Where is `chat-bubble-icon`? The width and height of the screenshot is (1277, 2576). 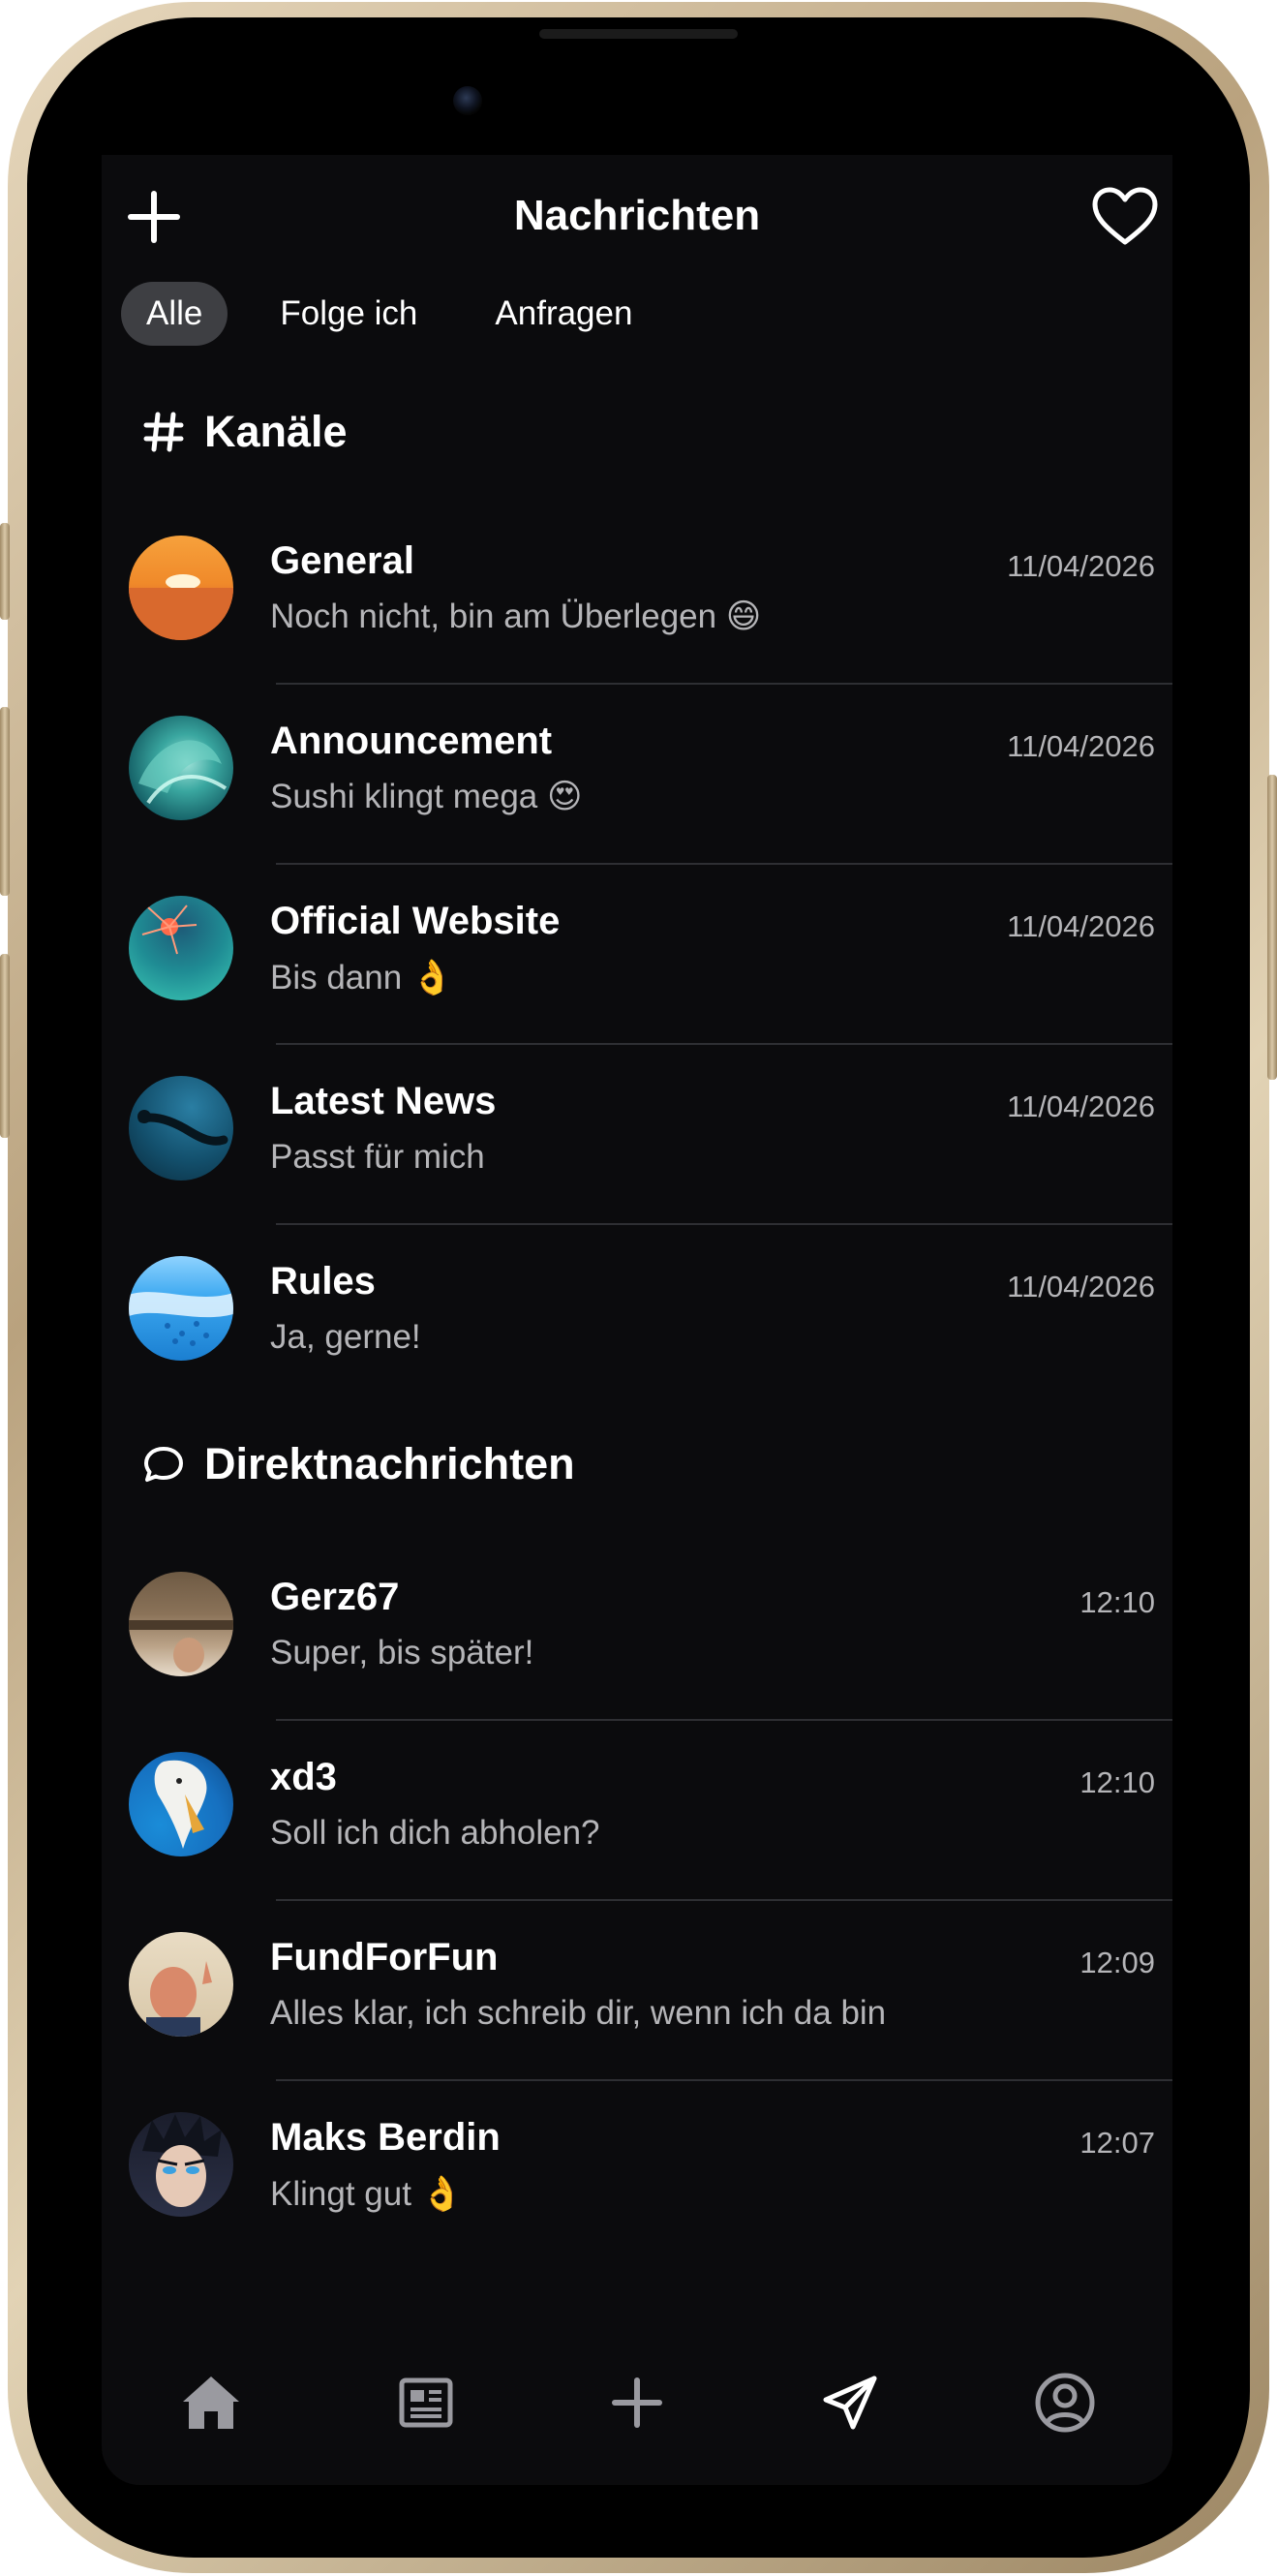 chat-bubble-icon is located at coordinates (163, 1464).